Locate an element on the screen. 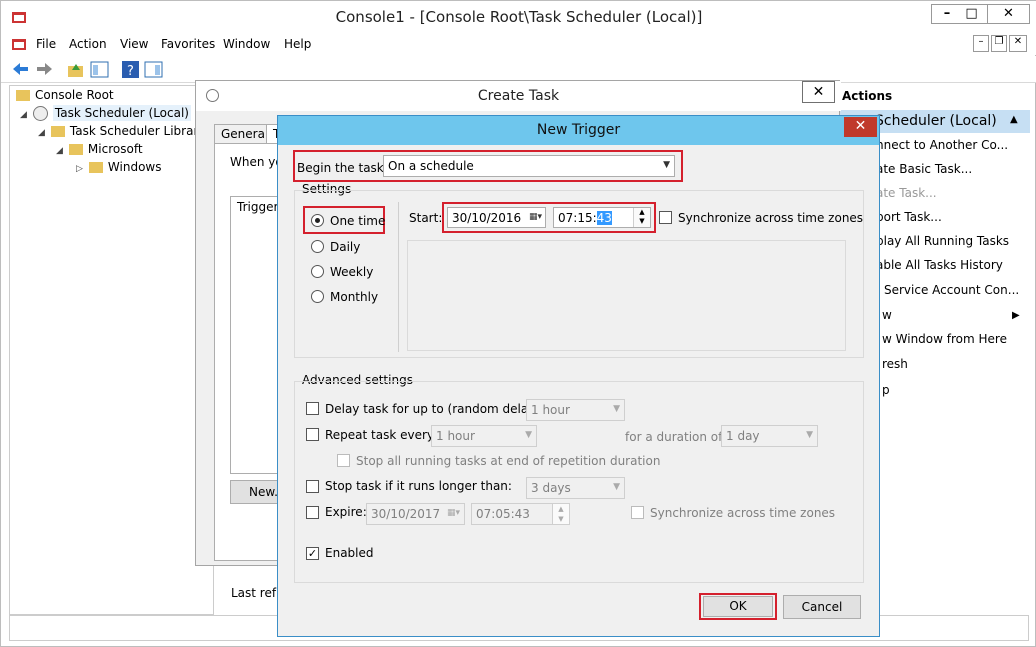 This screenshot has height=647, width=1036. schedule-detail-panel is located at coordinates (626, 295).